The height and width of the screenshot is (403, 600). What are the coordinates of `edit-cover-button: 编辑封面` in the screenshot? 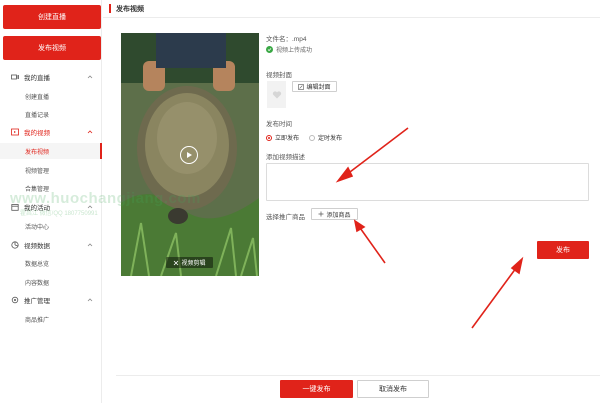 It's located at (314, 86).